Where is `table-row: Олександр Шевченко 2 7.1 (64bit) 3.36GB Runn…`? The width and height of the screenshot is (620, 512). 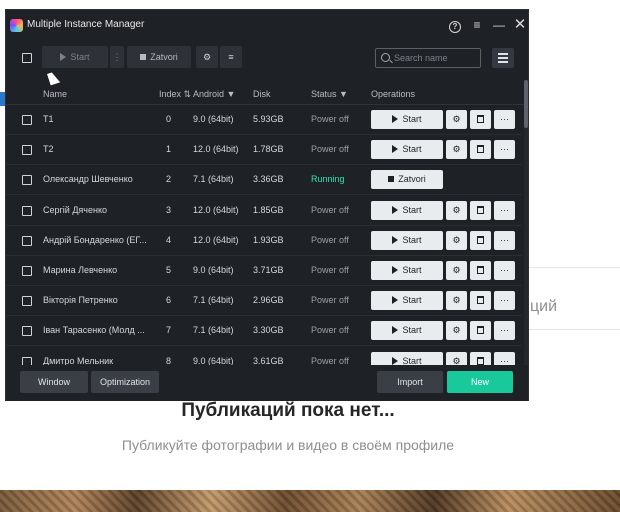
table-row: Олександр Шевченко 2 7.1 (64bit) 3.36GB Runn… is located at coordinates (264, 180).